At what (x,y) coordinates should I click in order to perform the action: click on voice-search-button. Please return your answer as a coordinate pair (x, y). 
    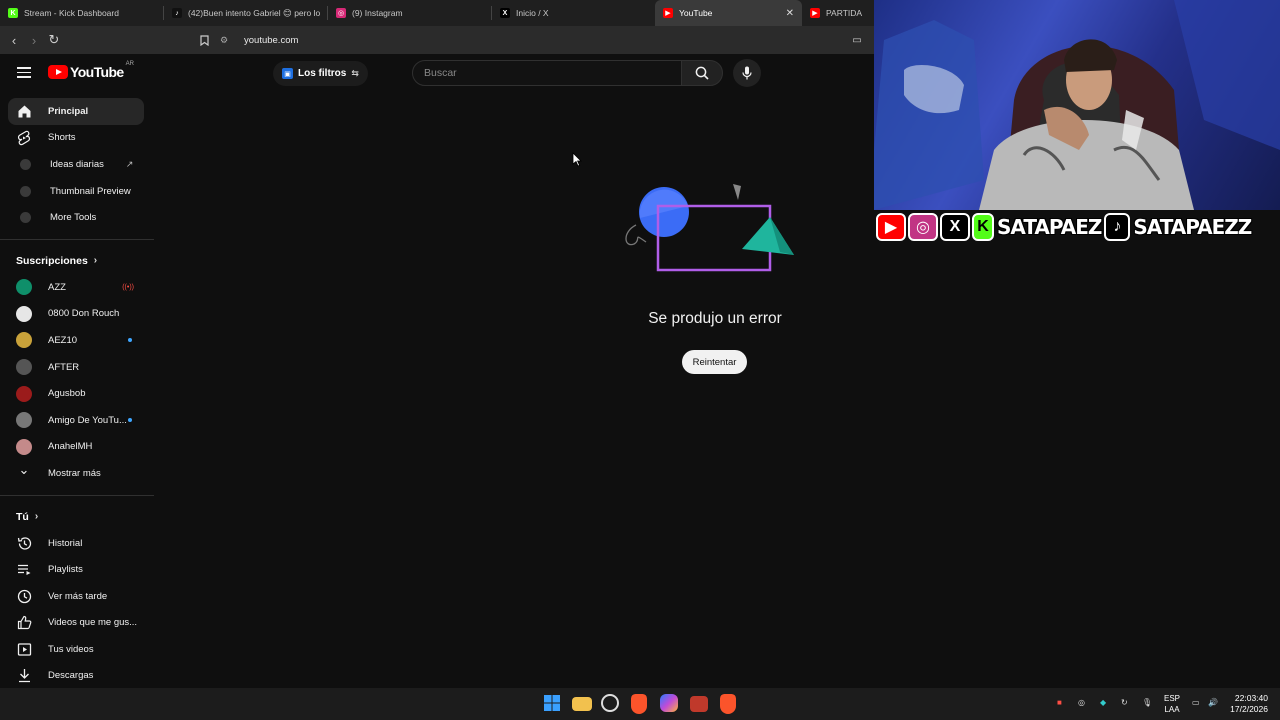
    Looking at the image, I should click on (747, 73).